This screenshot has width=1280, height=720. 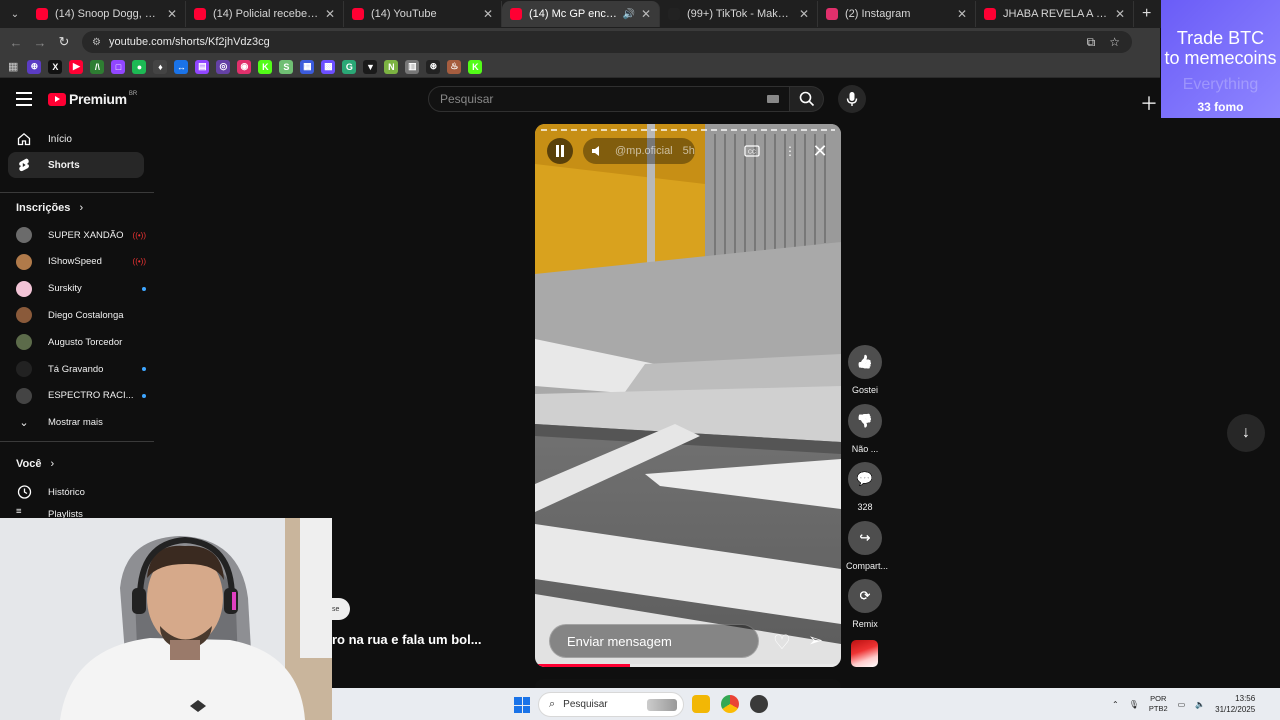 I want to click on browser-tab: (14) Mc GP encontra Vinhe🔊 ✕, so click(x=581, y=14).